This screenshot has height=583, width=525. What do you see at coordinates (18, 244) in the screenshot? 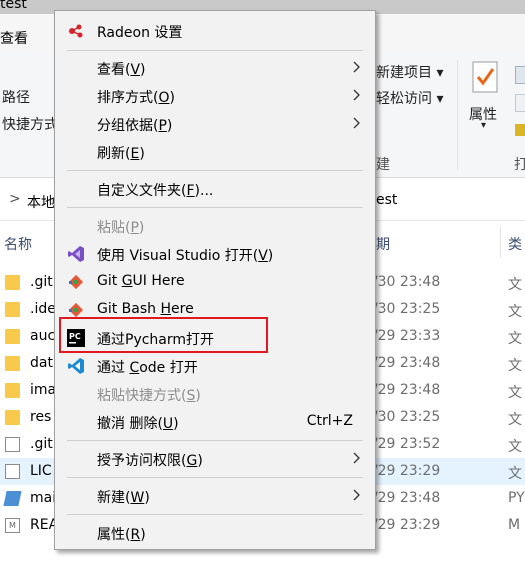
I see `column-name: 名称` at bounding box center [18, 244].